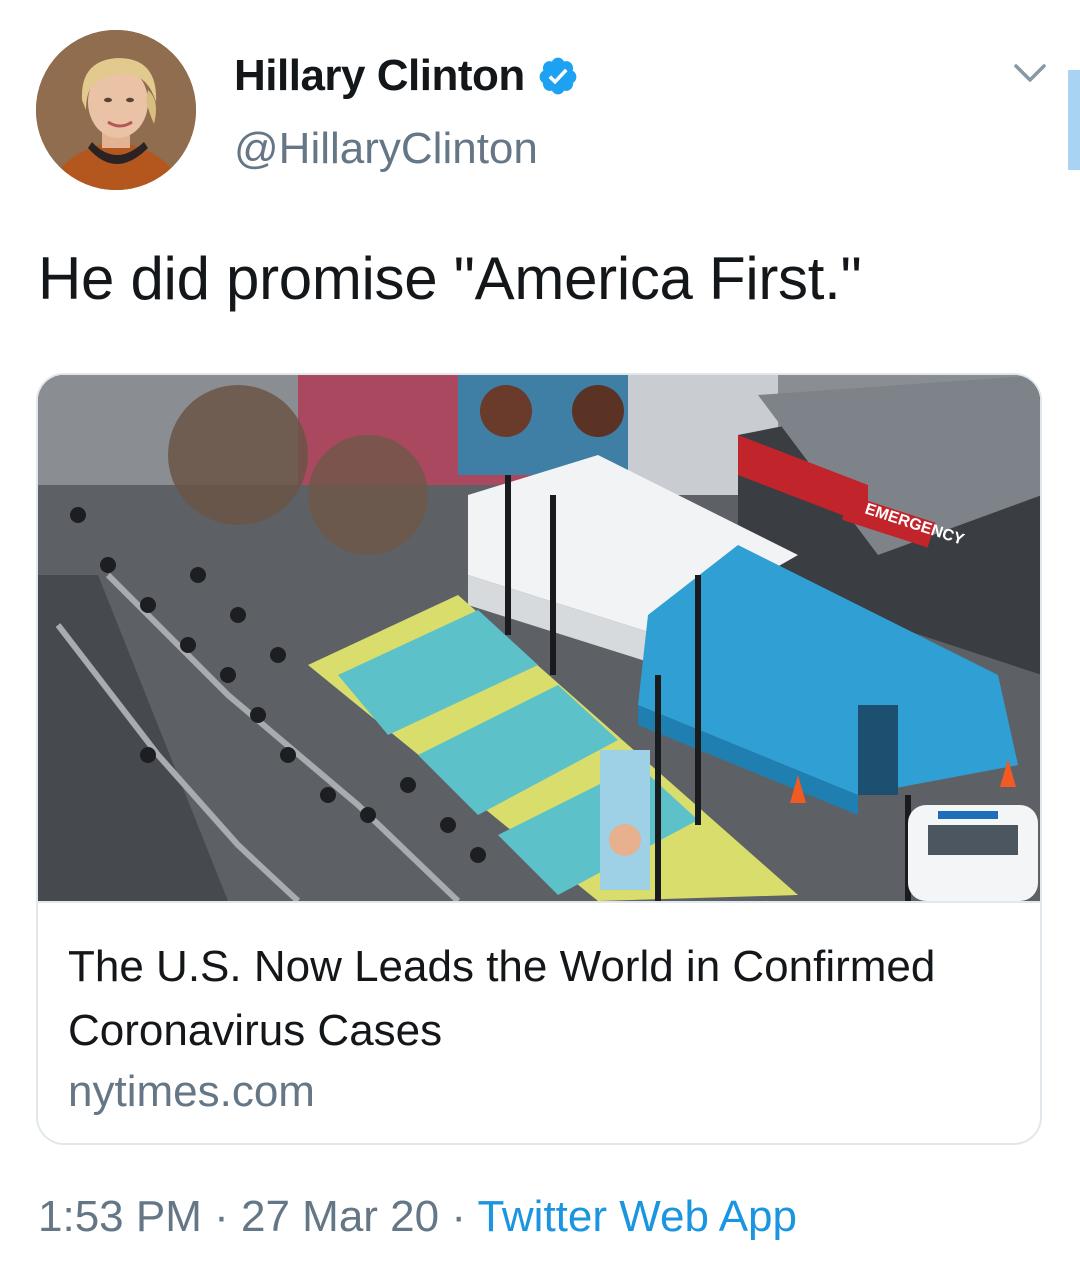  Describe the element at coordinates (386, 149) in the screenshot. I see `author-handle: @HillaryClinton` at that location.